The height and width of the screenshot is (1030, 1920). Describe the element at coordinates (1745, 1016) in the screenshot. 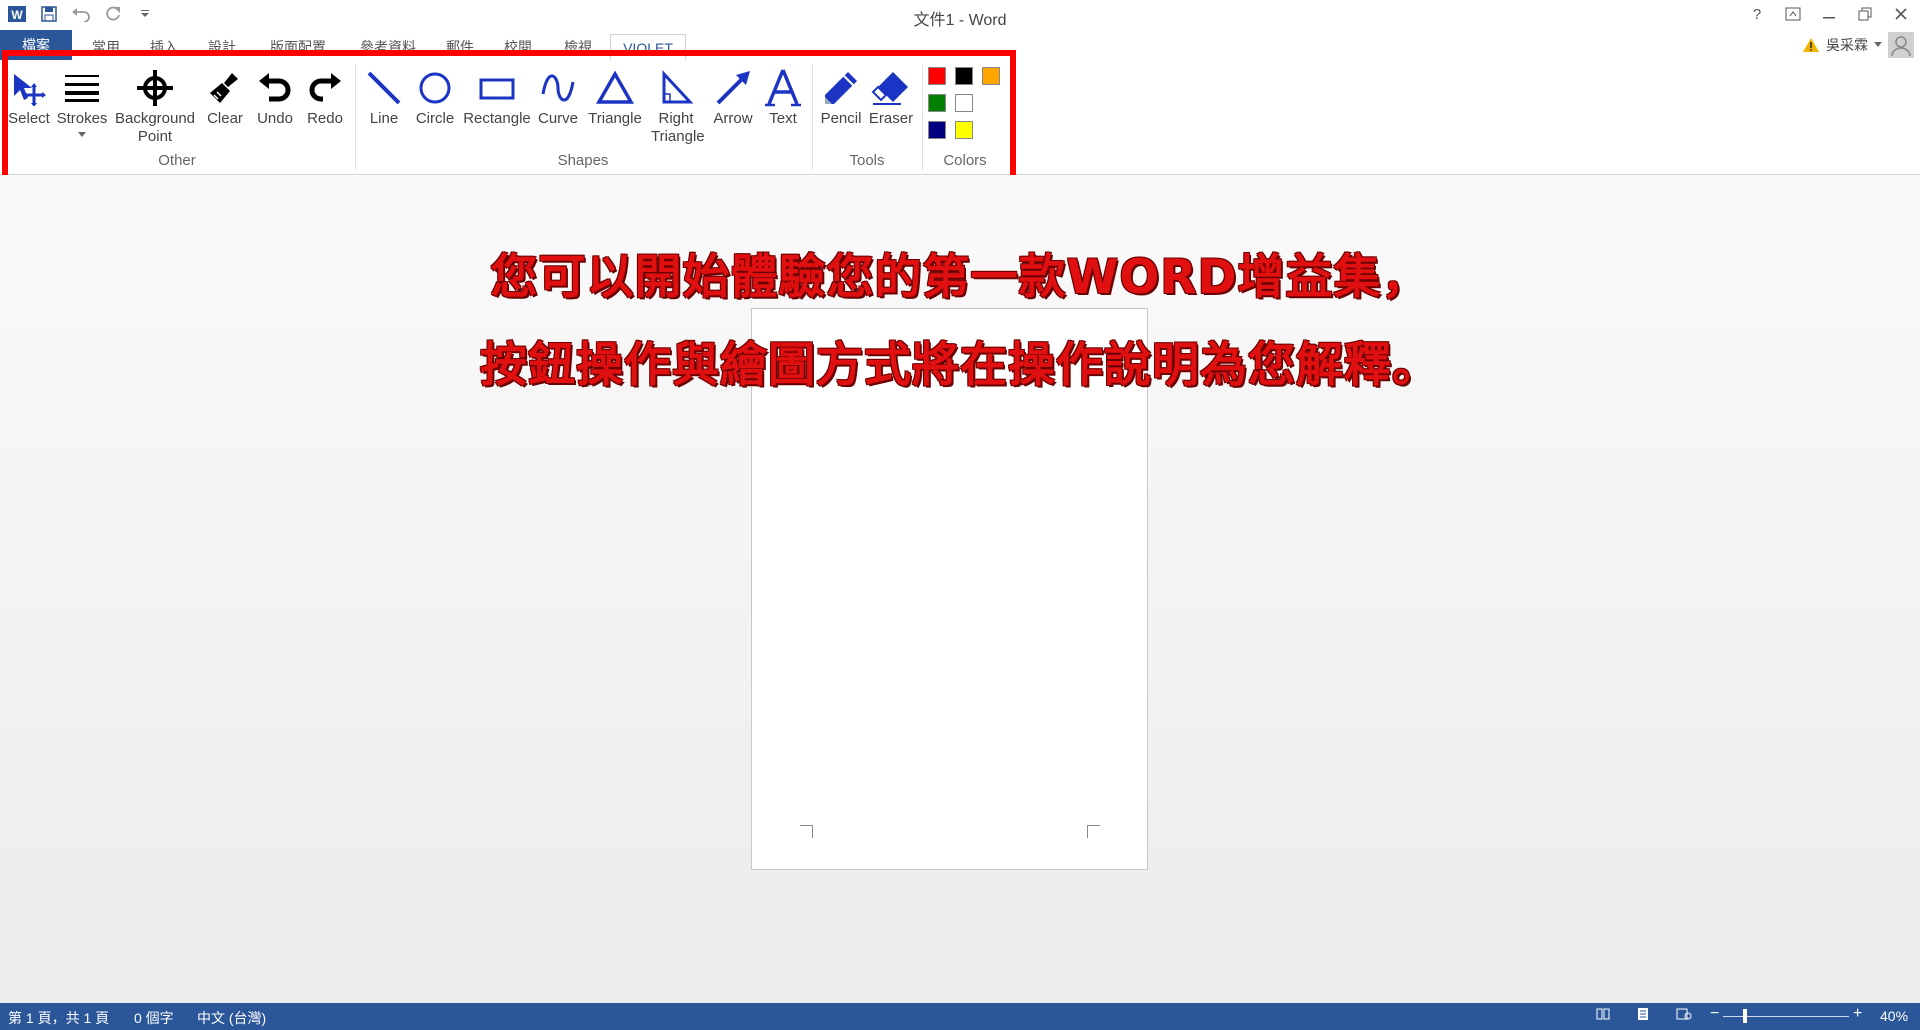

I see `zoom-slider-thumb` at that location.